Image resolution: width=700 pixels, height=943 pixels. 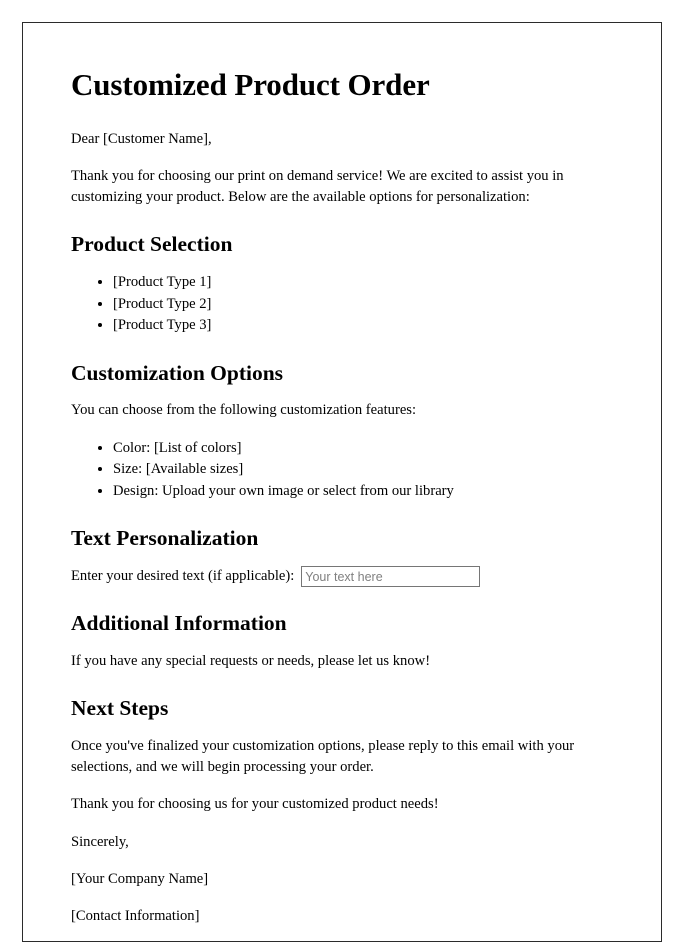 I want to click on signature-company-name: [Your Company Name], so click(x=140, y=878).